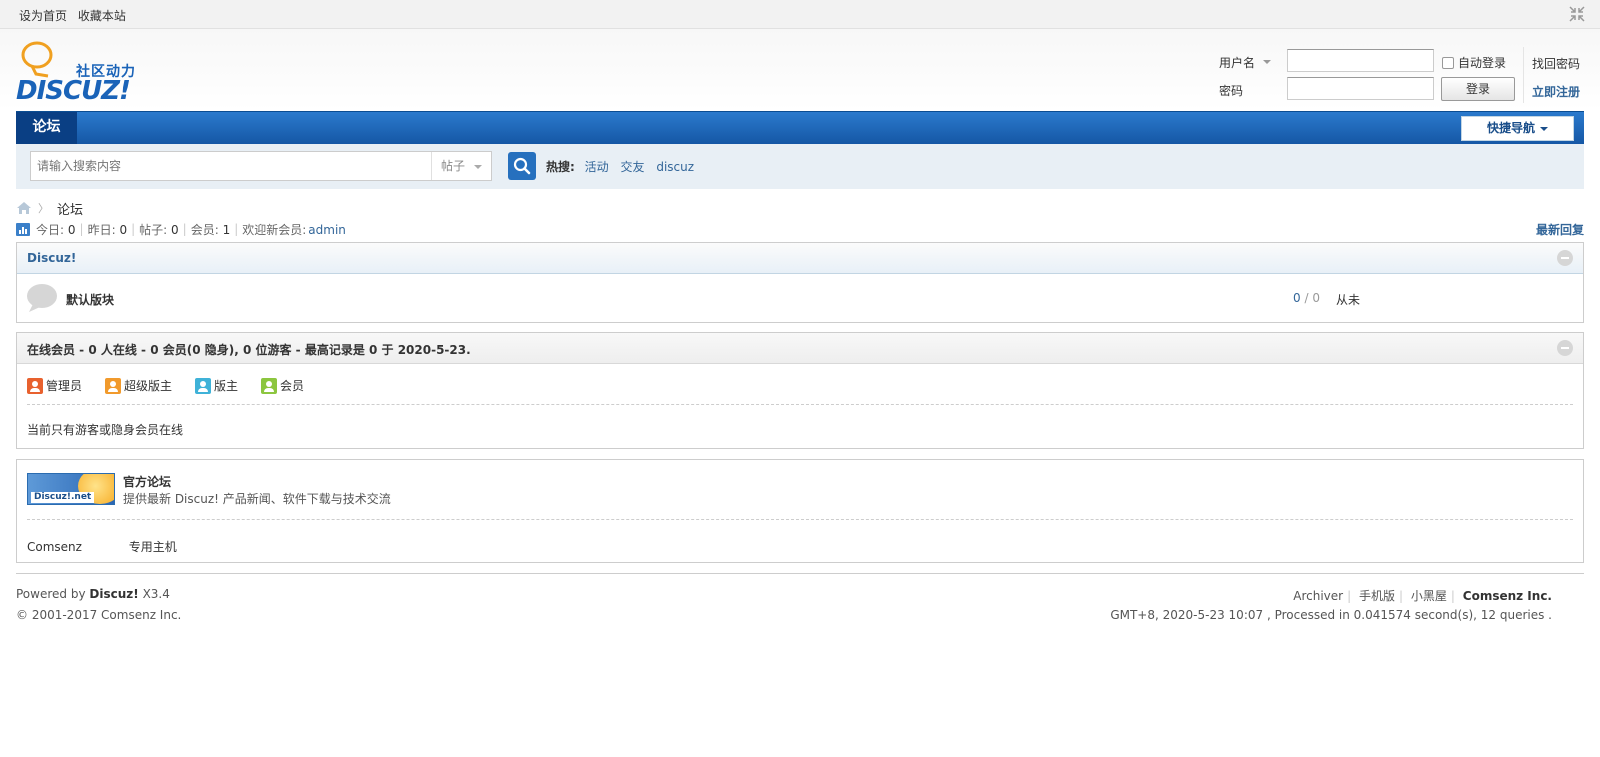 This screenshot has height=757, width=1600. Describe the element at coordinates (1348, 300) in the screenshot. I see `forum-last-post: 从未` at that location.